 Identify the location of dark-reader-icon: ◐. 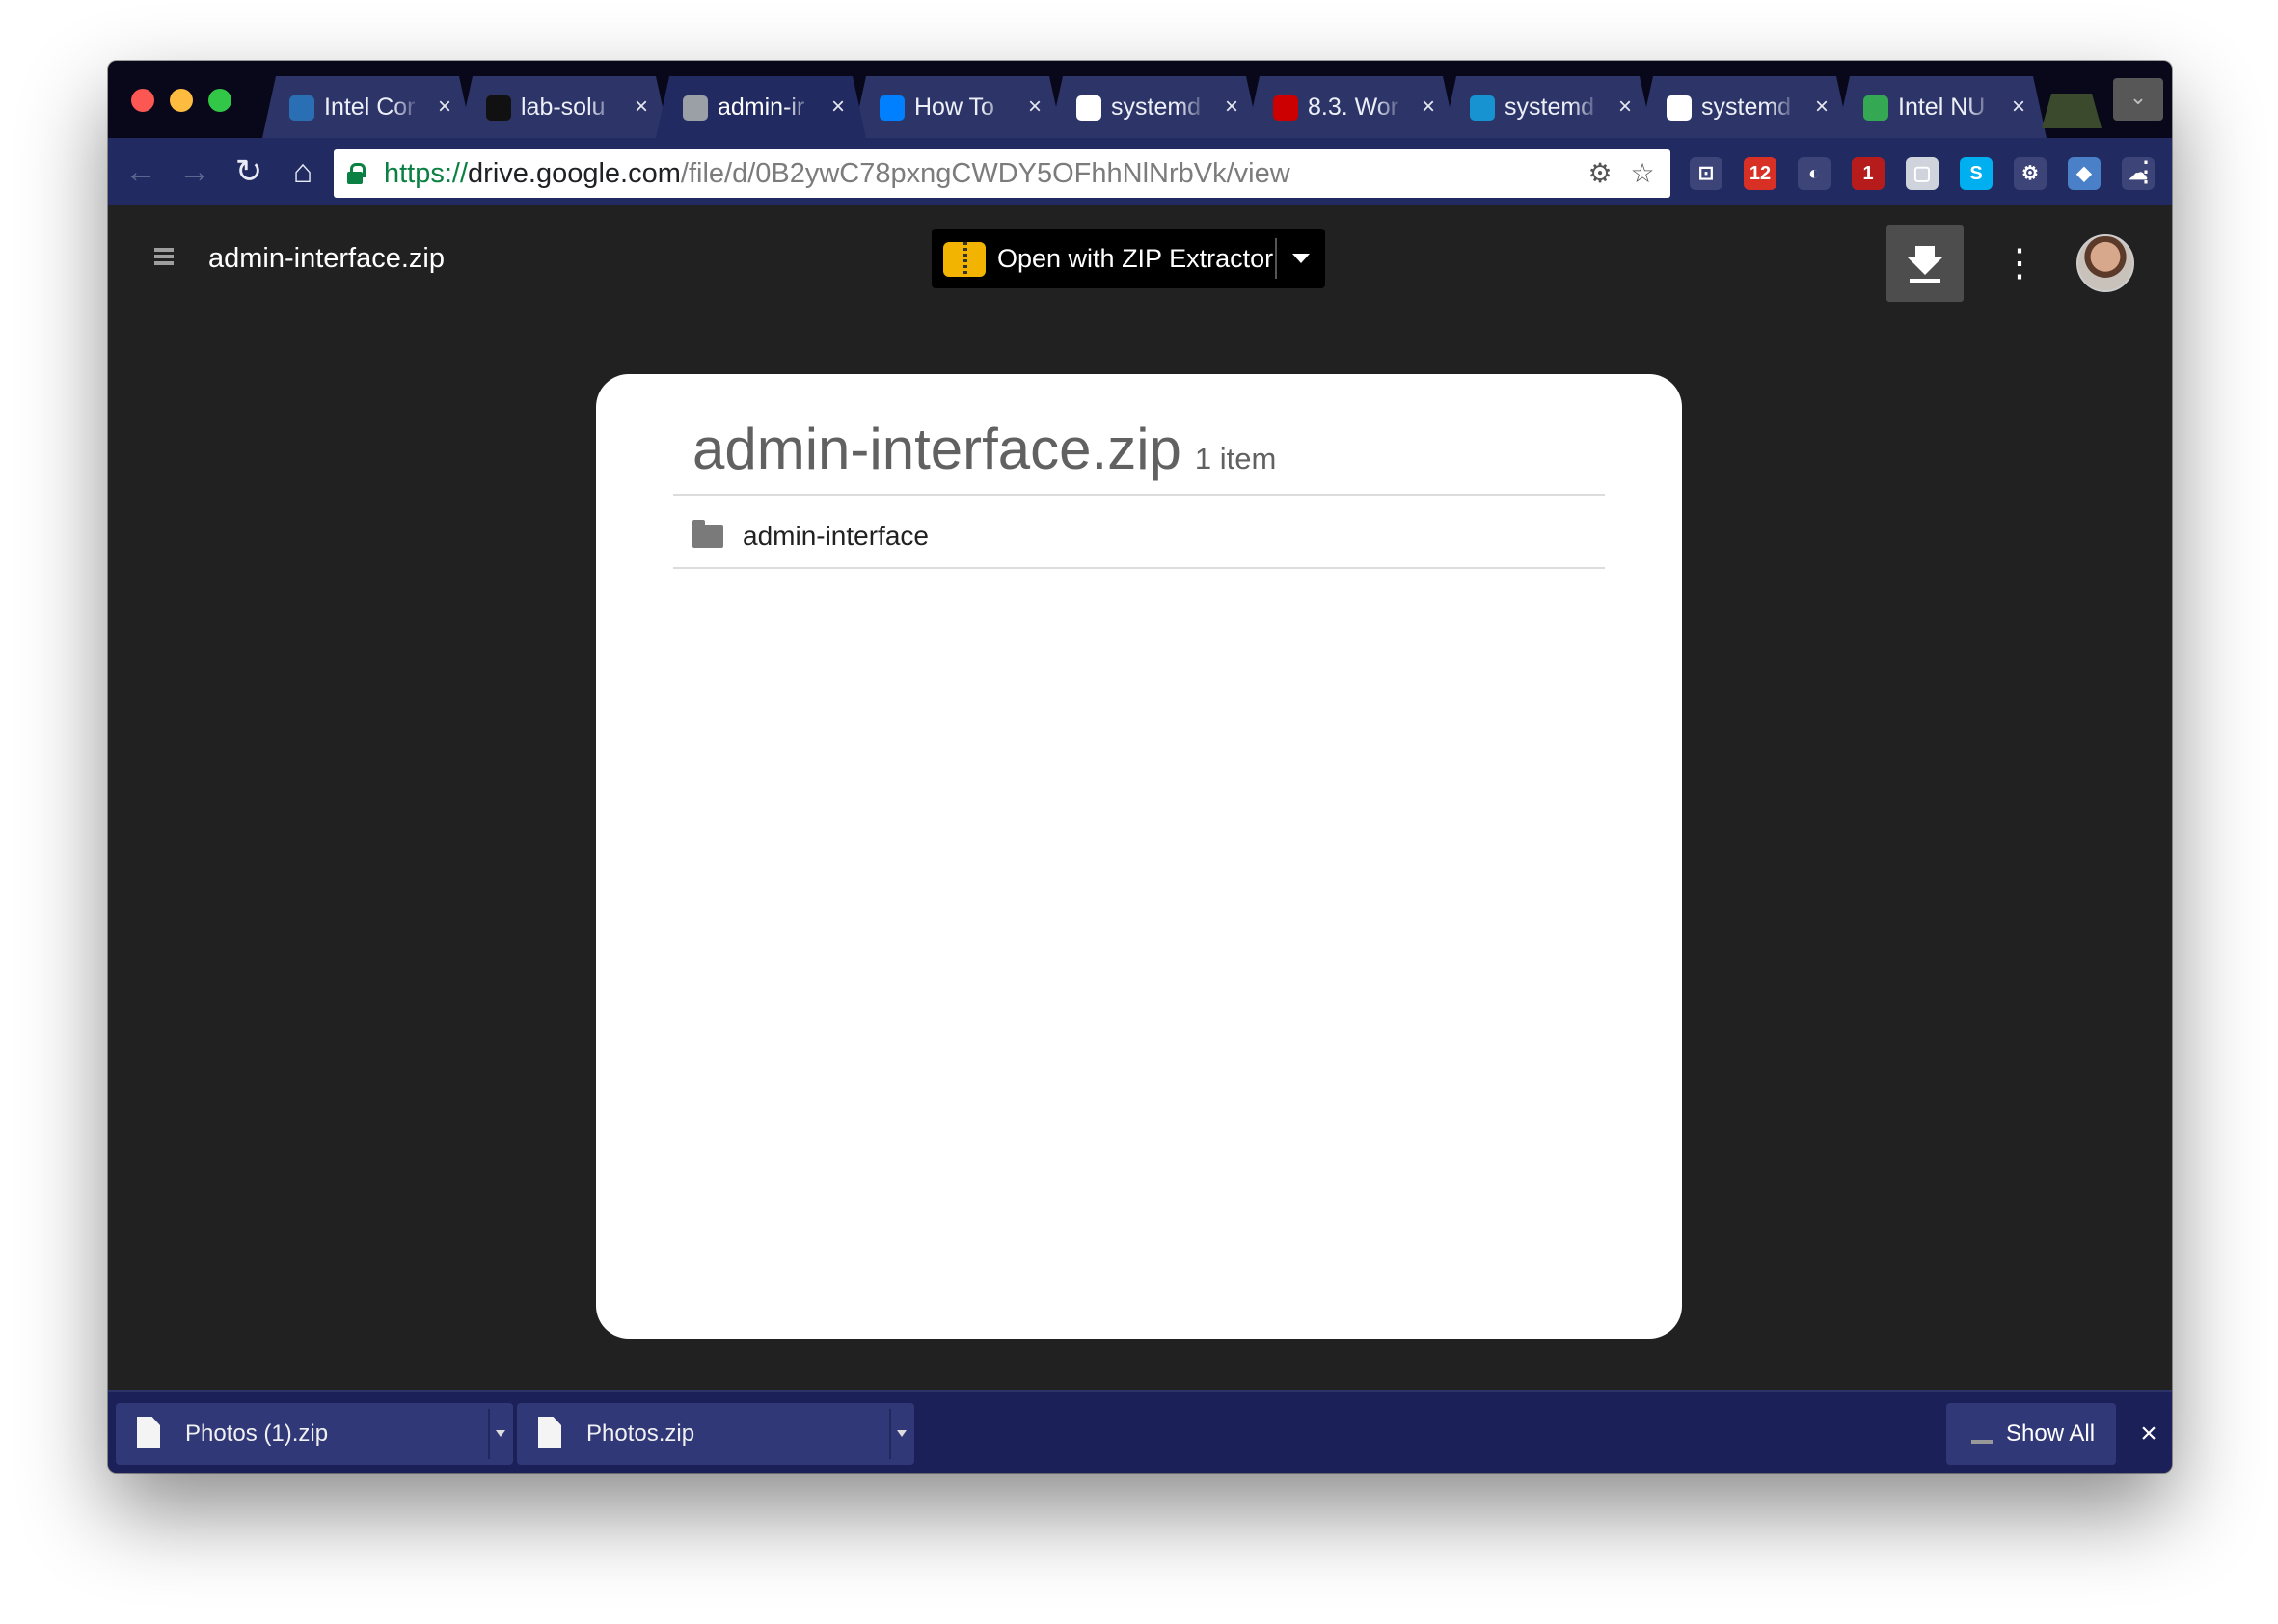
(1815, 173).